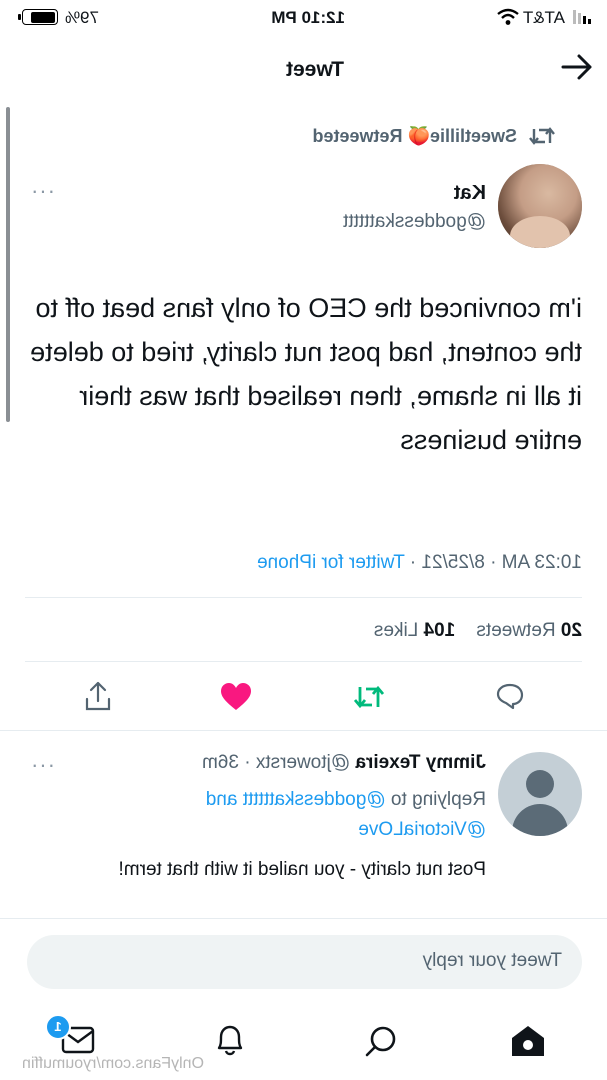 This screenshot has height=1080, width=607. I want to click on notifications-bell-icon, so click(230, 1040).